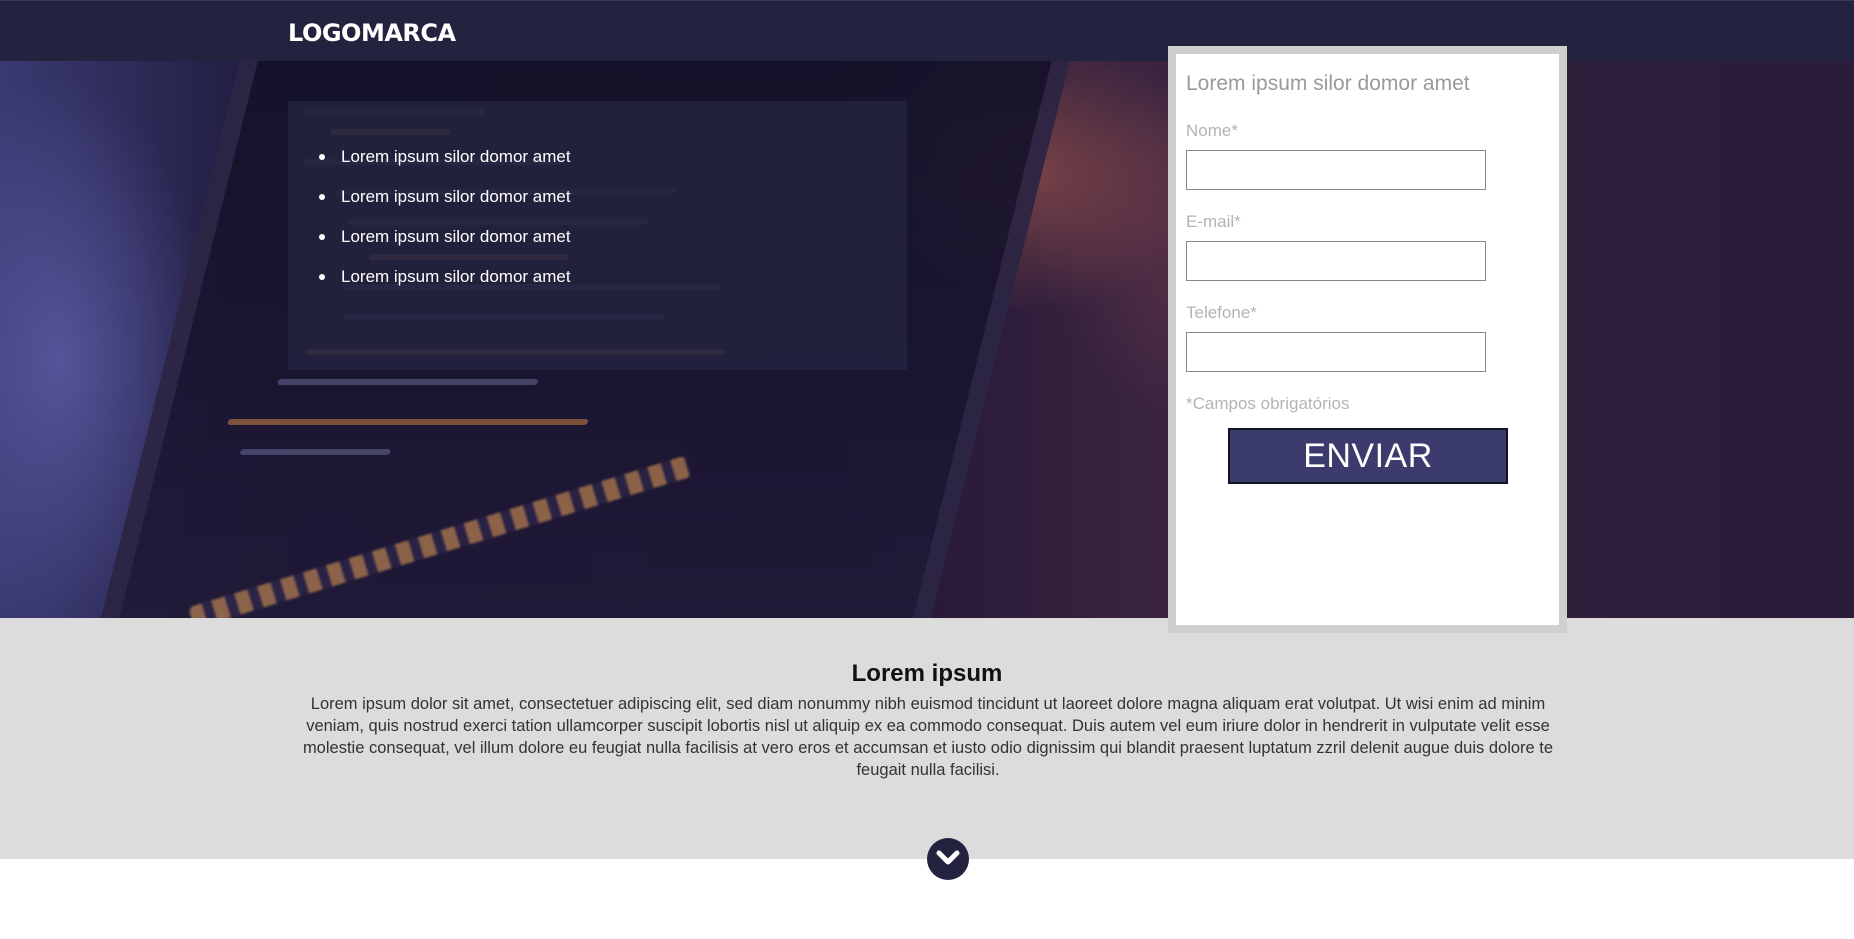 The image size is (1854, 939). What do you see at coordinates (1336, 352) in the screenshot?
I see `phone-input` at bounding box center [1336, 352].